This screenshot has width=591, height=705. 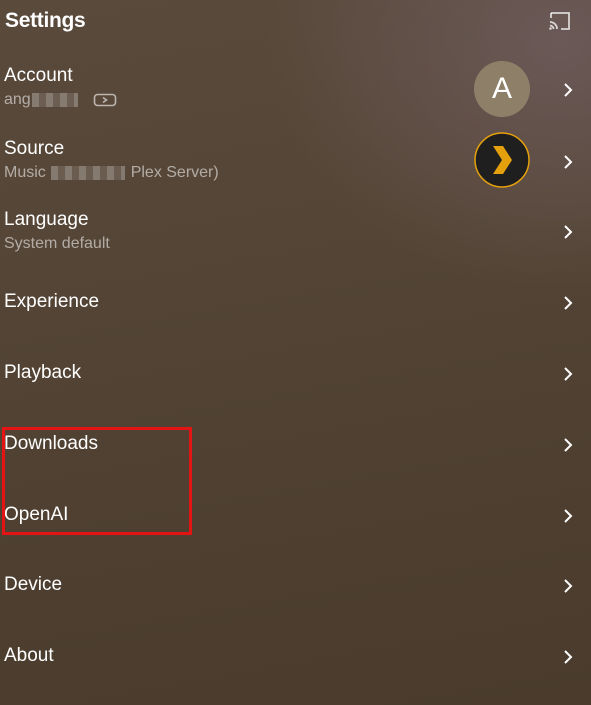 What do you see at coordinates (560, 21) in the screenshot?
I see `cast-icon` at bounding box center [560, 21].